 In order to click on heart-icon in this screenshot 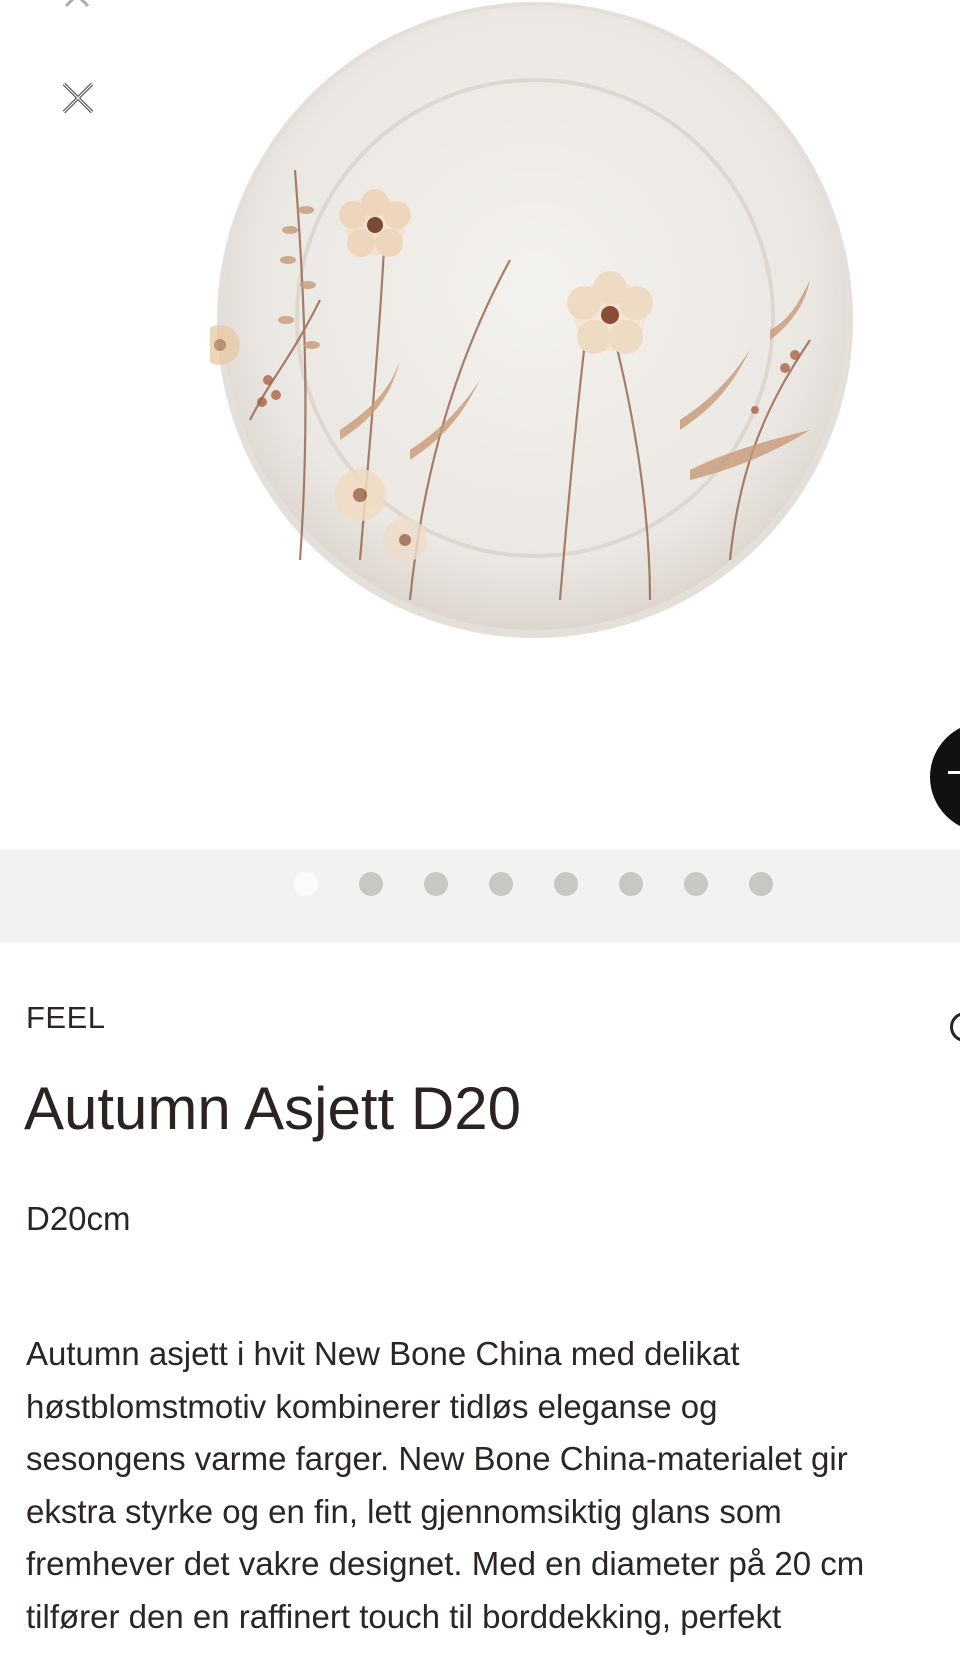, I will do `click(955, 1027)`.